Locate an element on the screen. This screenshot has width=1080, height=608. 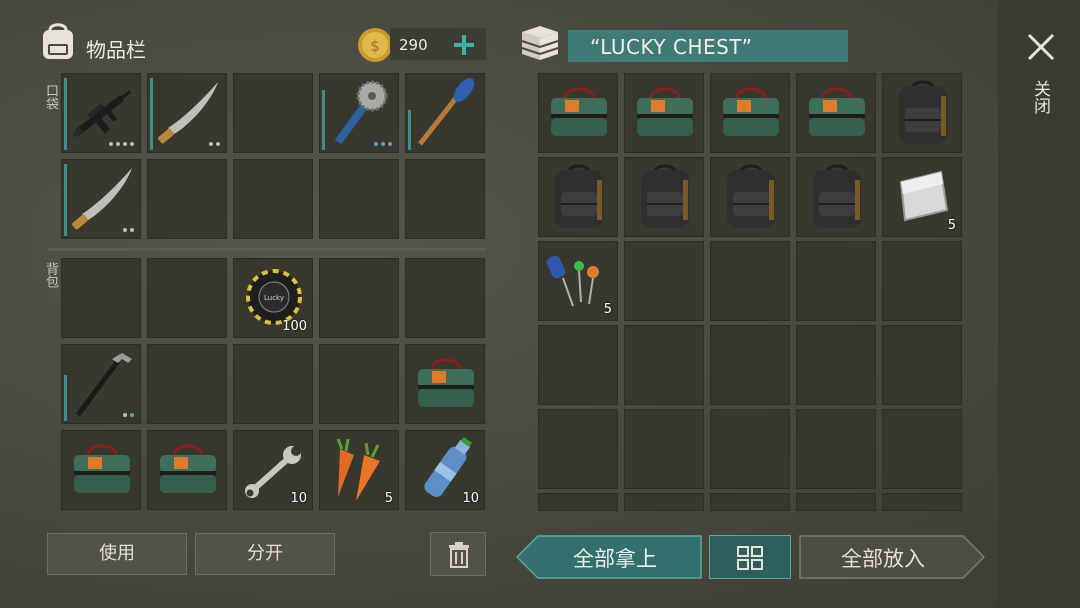
plus-icon is located at coordinates (464, 45).